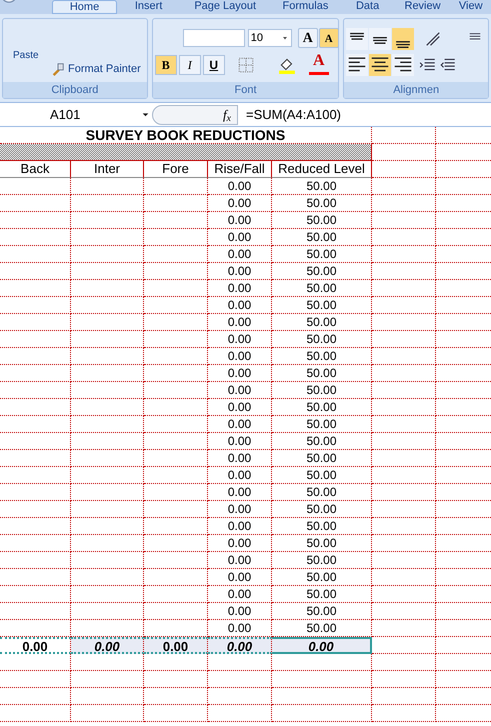 The height and width of the screenshot is (726, 491). Describe the element at coordinates (76, 115) in the screenshot. I see `name-box: A101` at that location.